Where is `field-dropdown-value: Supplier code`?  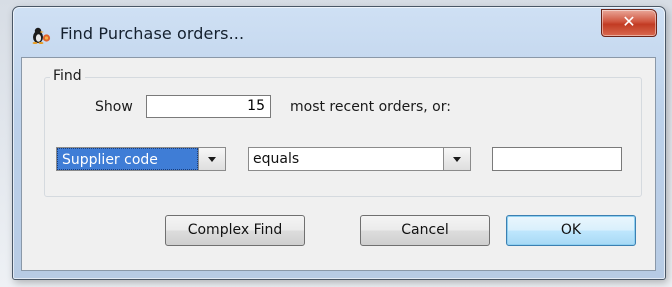
field-dropdown-value: Supplier code is located at coordinates (127, 159).